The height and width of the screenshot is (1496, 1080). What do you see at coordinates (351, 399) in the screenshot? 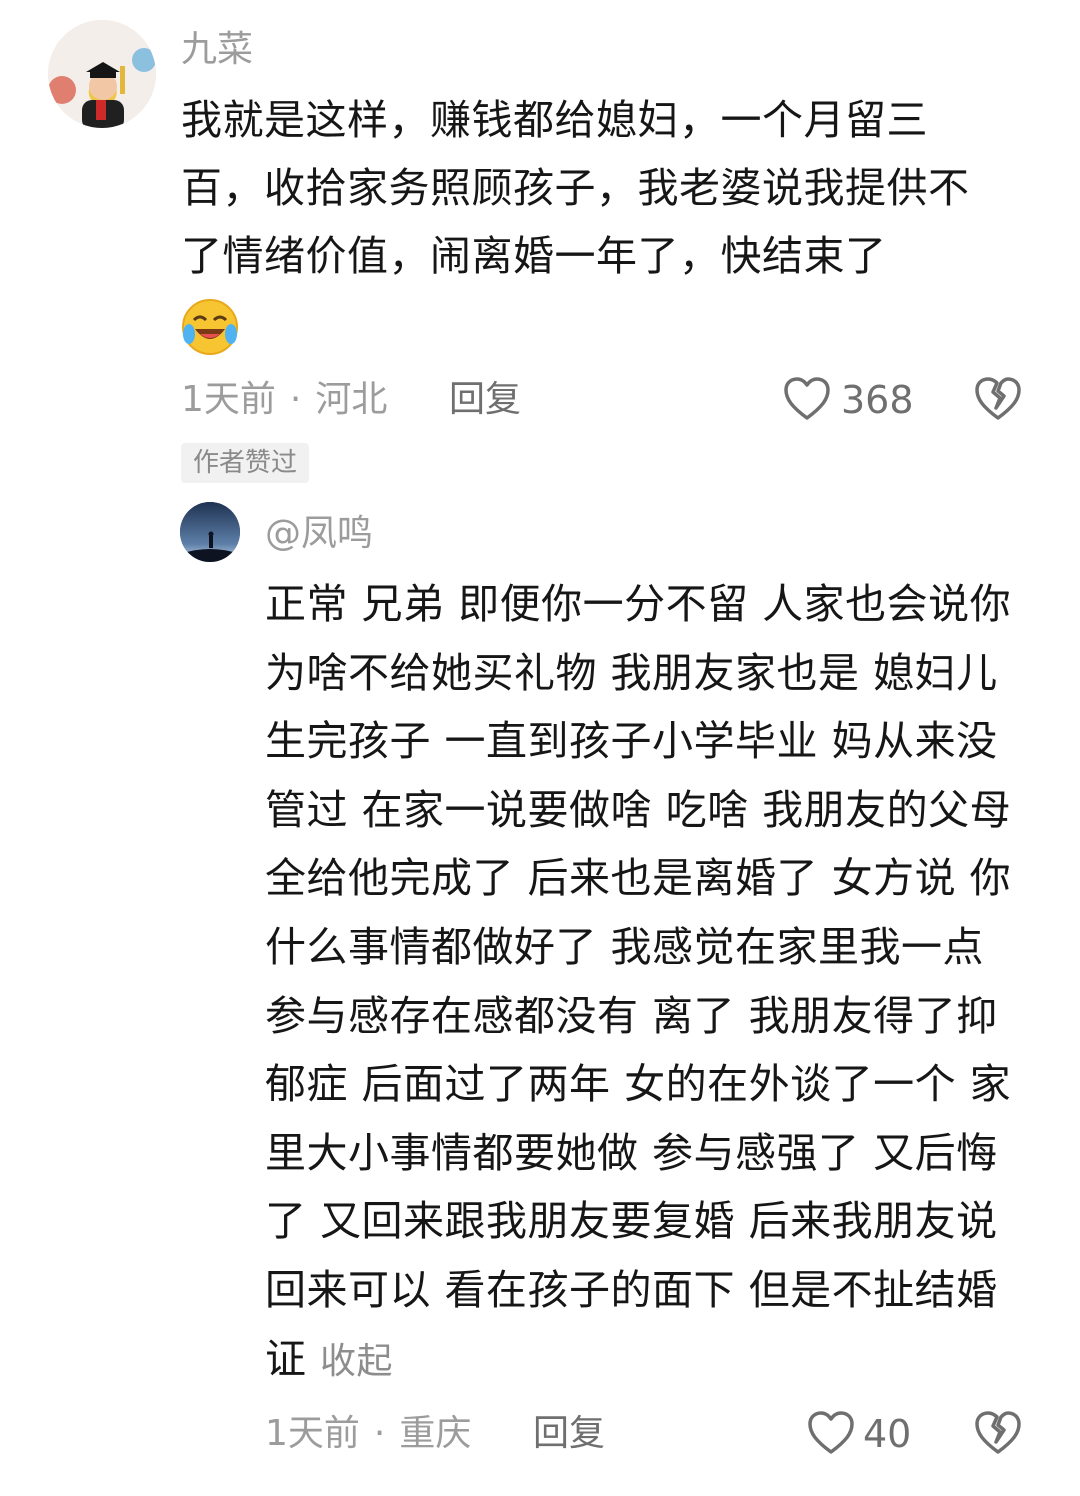
I see `comment-location: 河北` at bounding box center [351, 399].